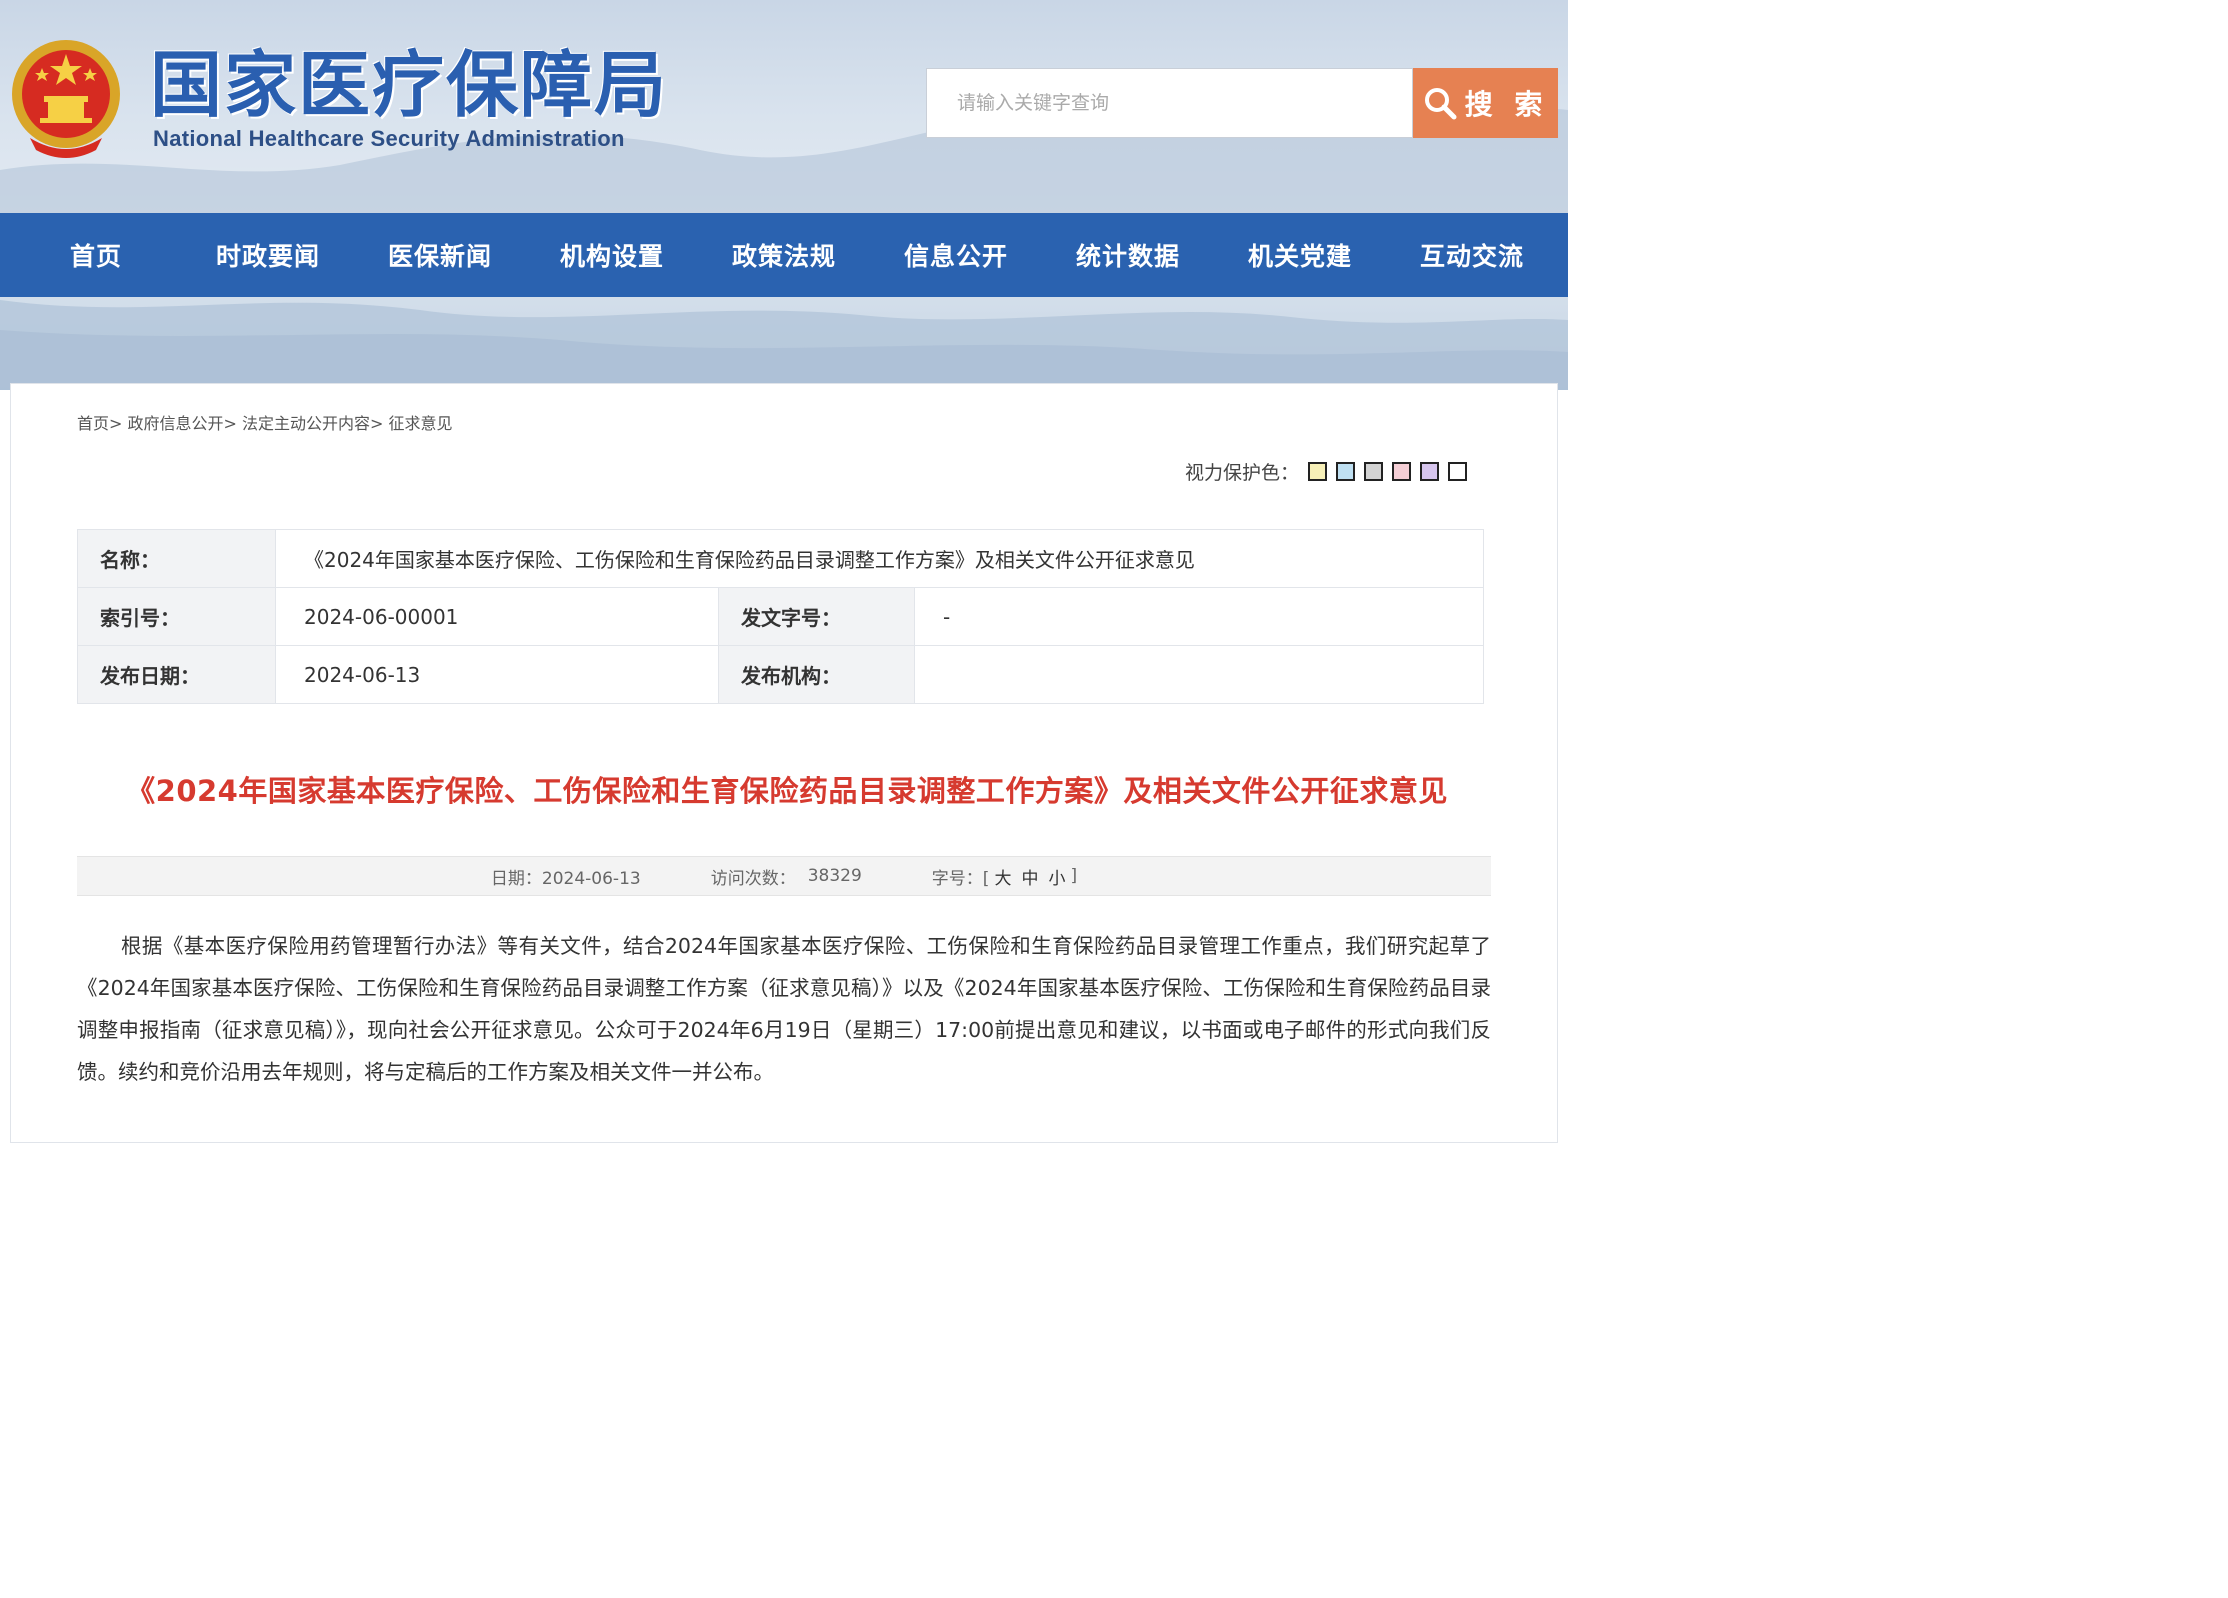 The width and height of the screenshot is (2228, 1598). What do you see at coordinates (1056, 876) in the screenshot?
I see `font-size-small-button: 小` at bounding box center [1056, 876].